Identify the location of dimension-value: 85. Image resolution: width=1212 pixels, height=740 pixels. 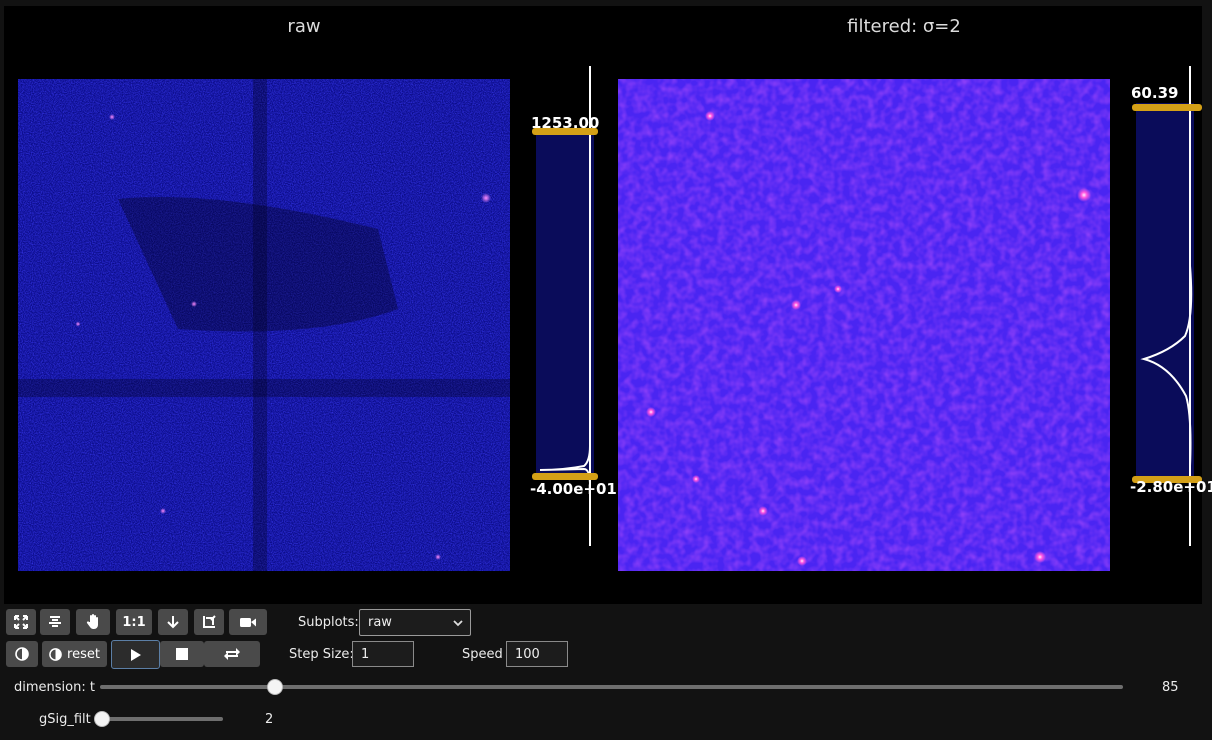
(1170, 687).